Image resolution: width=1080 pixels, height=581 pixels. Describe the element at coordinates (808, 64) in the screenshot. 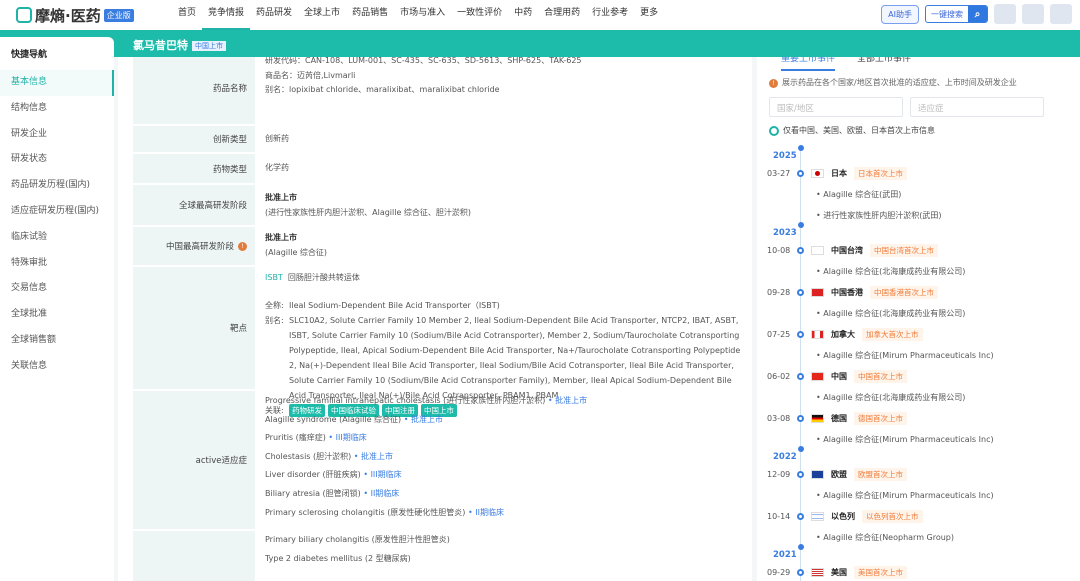

I see `tab-launch-events: 重要上市事件` at that location.